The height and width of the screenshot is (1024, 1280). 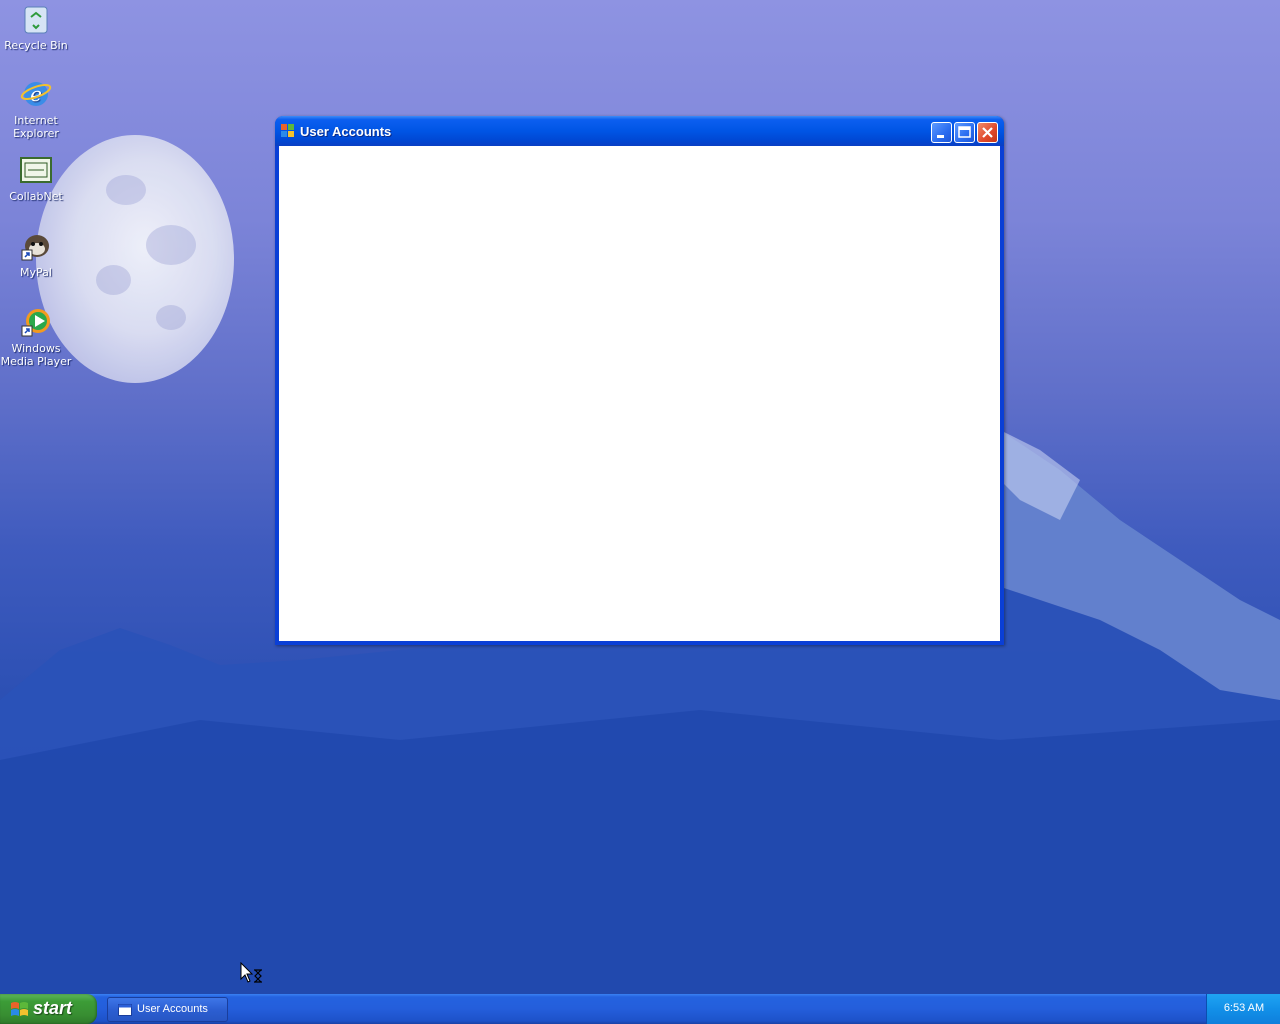 I want to click on close-button, so click(x=987, y=132).